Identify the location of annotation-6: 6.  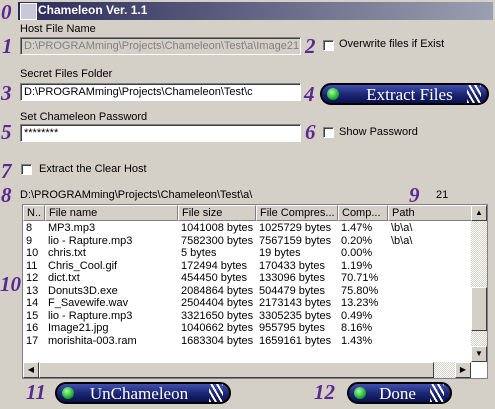
(310, 132).